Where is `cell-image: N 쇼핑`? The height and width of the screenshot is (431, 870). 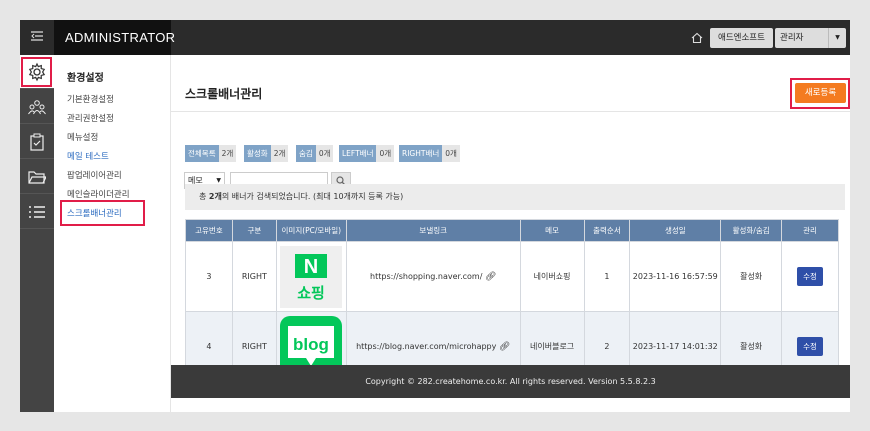 cell-image: N 쇼핑 is located at coordinates (311, 276).